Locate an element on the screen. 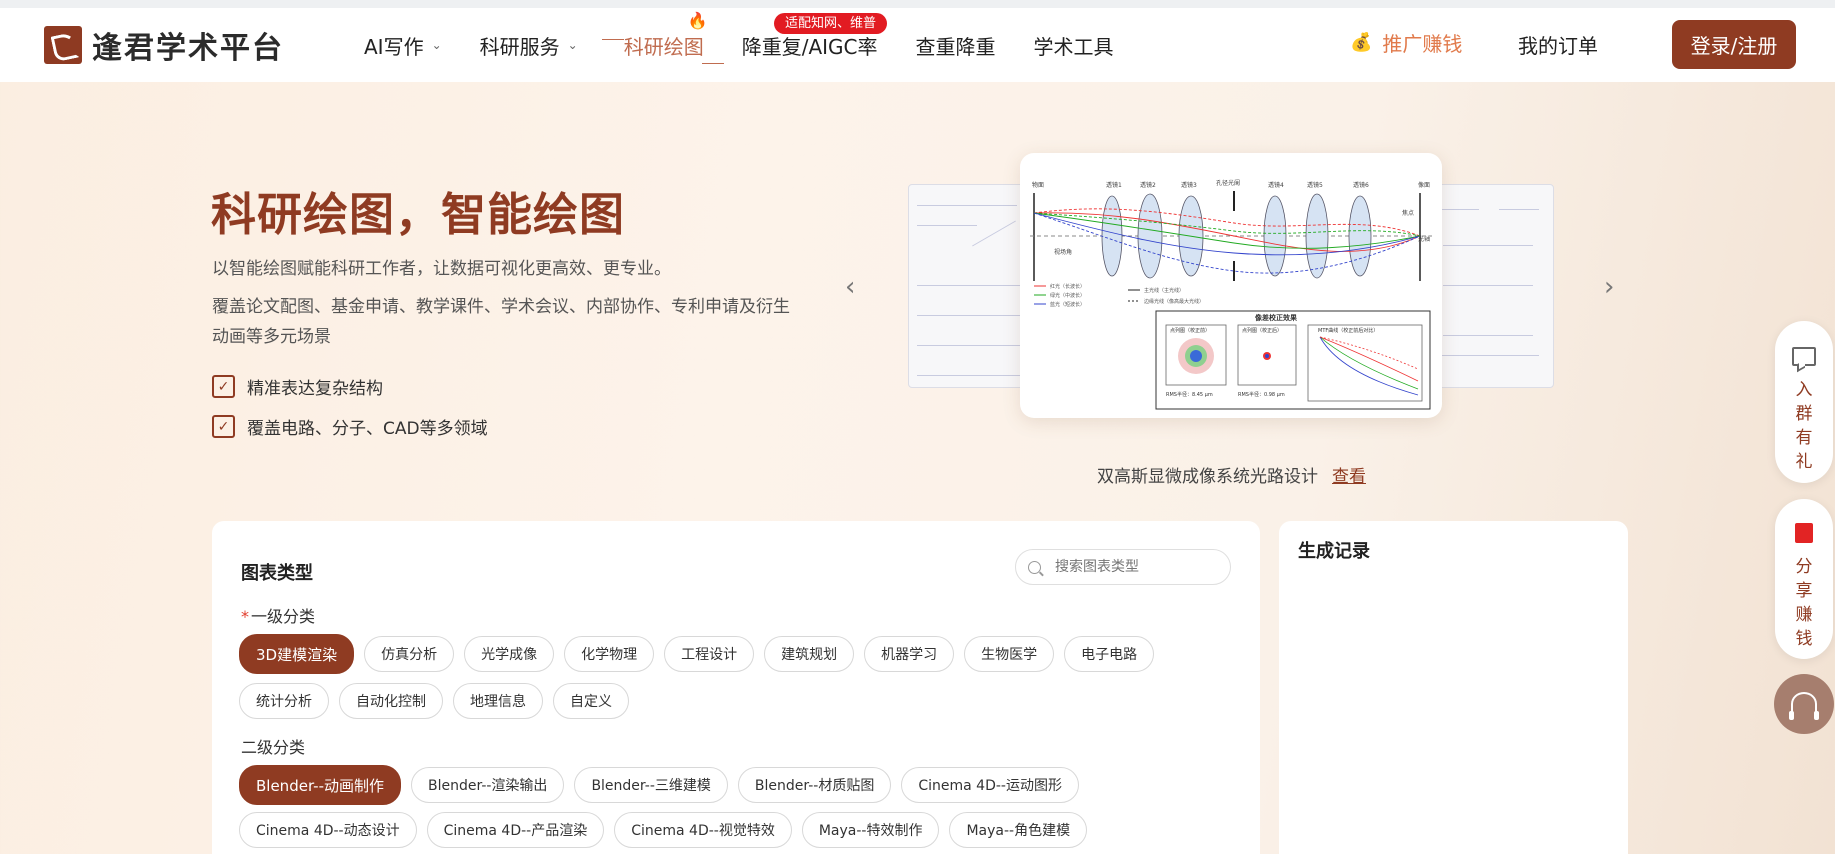 The image size is (1835, 854). level1-chips-row2: 统计分析 自动化控制 地理信息 自定义 is located at coordinates (439, 701).